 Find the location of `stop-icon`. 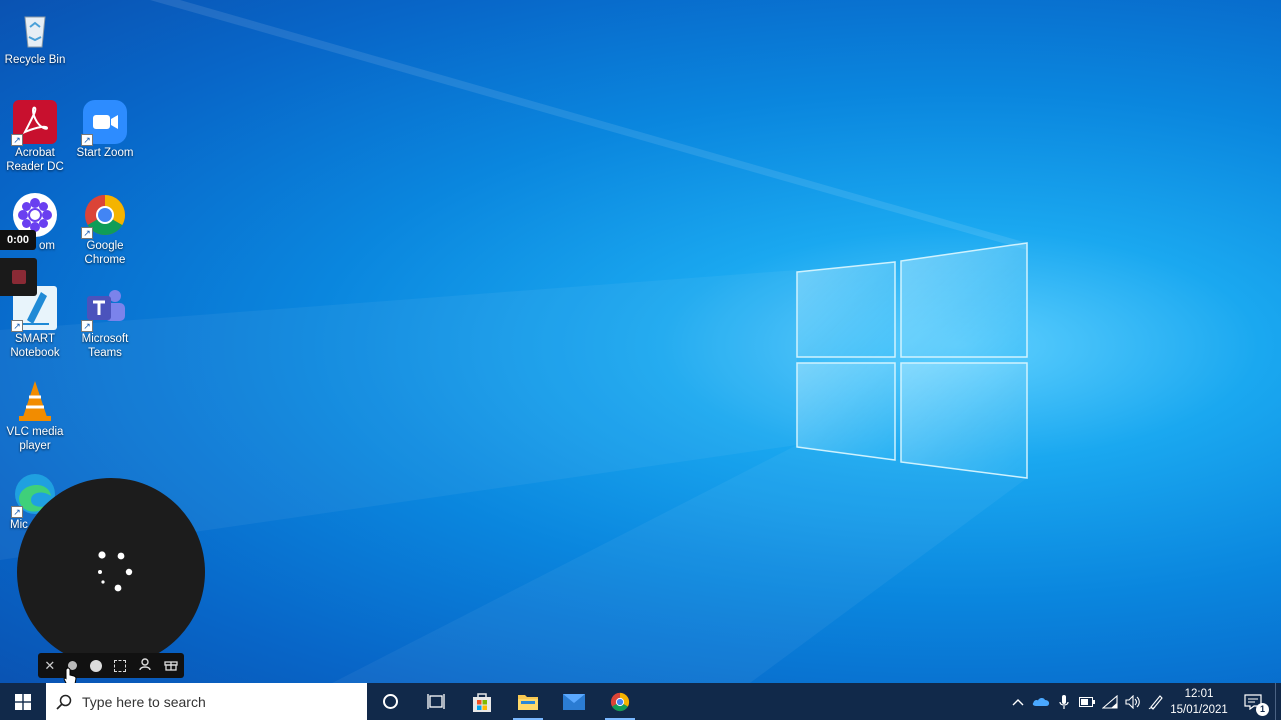

stop-icon is located at coordinates (19, 277).